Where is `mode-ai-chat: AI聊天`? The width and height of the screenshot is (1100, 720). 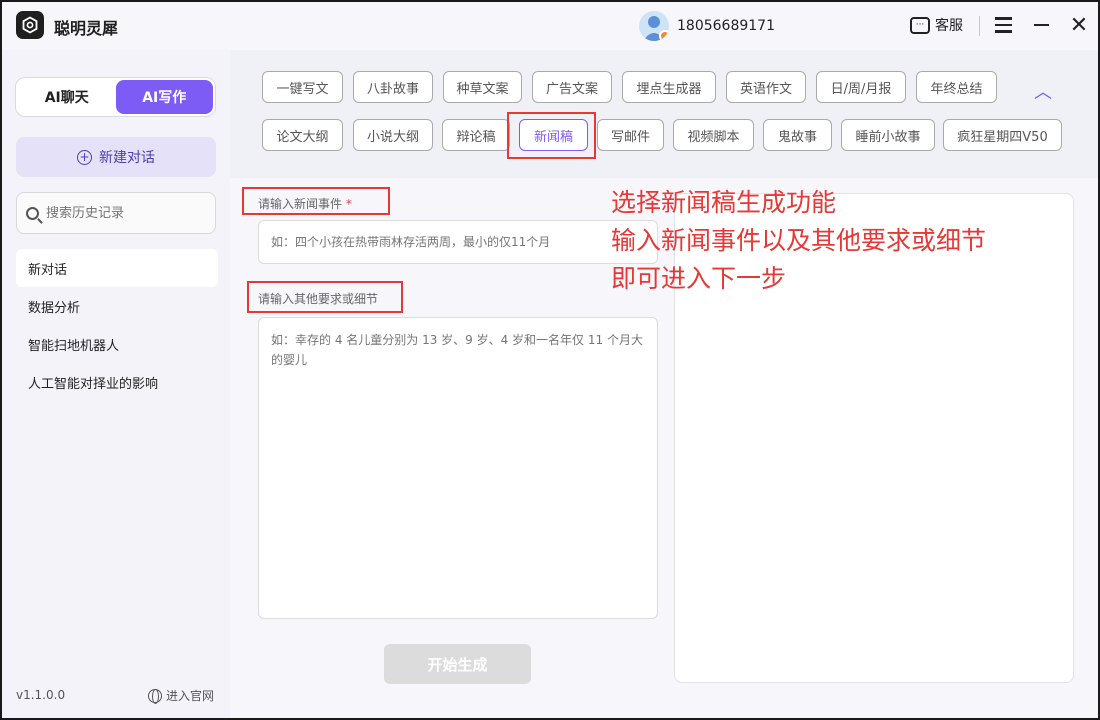 mode-ai-chat: AI聊天 is located at coordinates (67, 97).